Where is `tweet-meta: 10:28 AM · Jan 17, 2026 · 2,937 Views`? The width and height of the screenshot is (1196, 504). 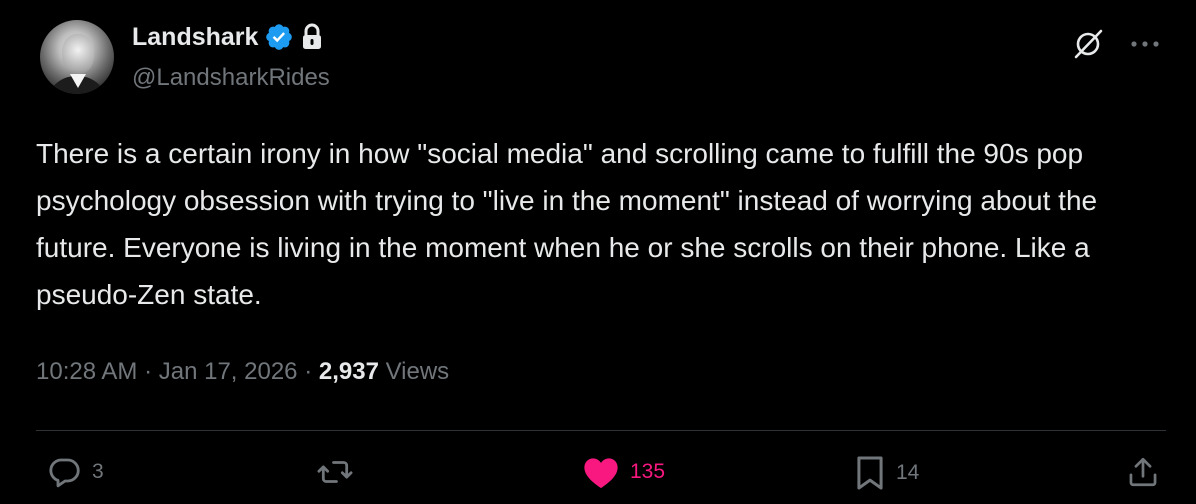
tweet-meta: 10:28 AM · Jan 17, 2026 · 2,937 Views is located at coordinates (242, 372).